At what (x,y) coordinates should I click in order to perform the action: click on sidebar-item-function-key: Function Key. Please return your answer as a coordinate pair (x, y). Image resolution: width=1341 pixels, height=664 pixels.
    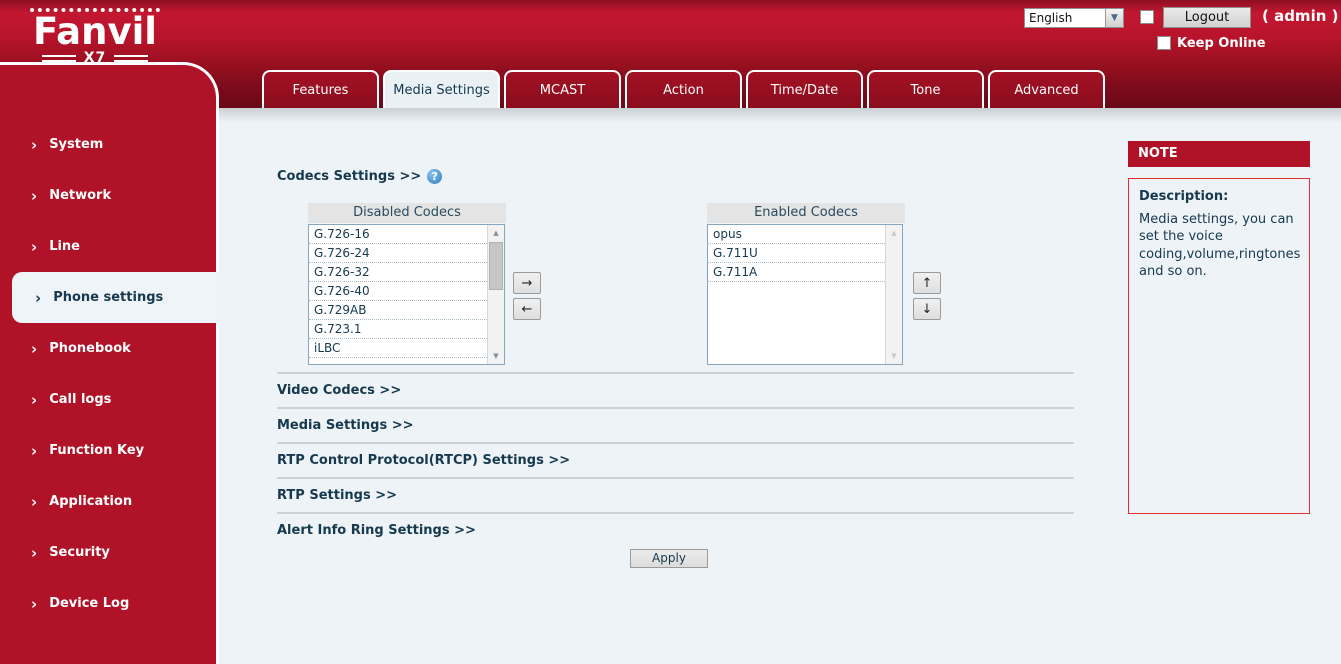
    Looking at the image, I should click on (108, 450).